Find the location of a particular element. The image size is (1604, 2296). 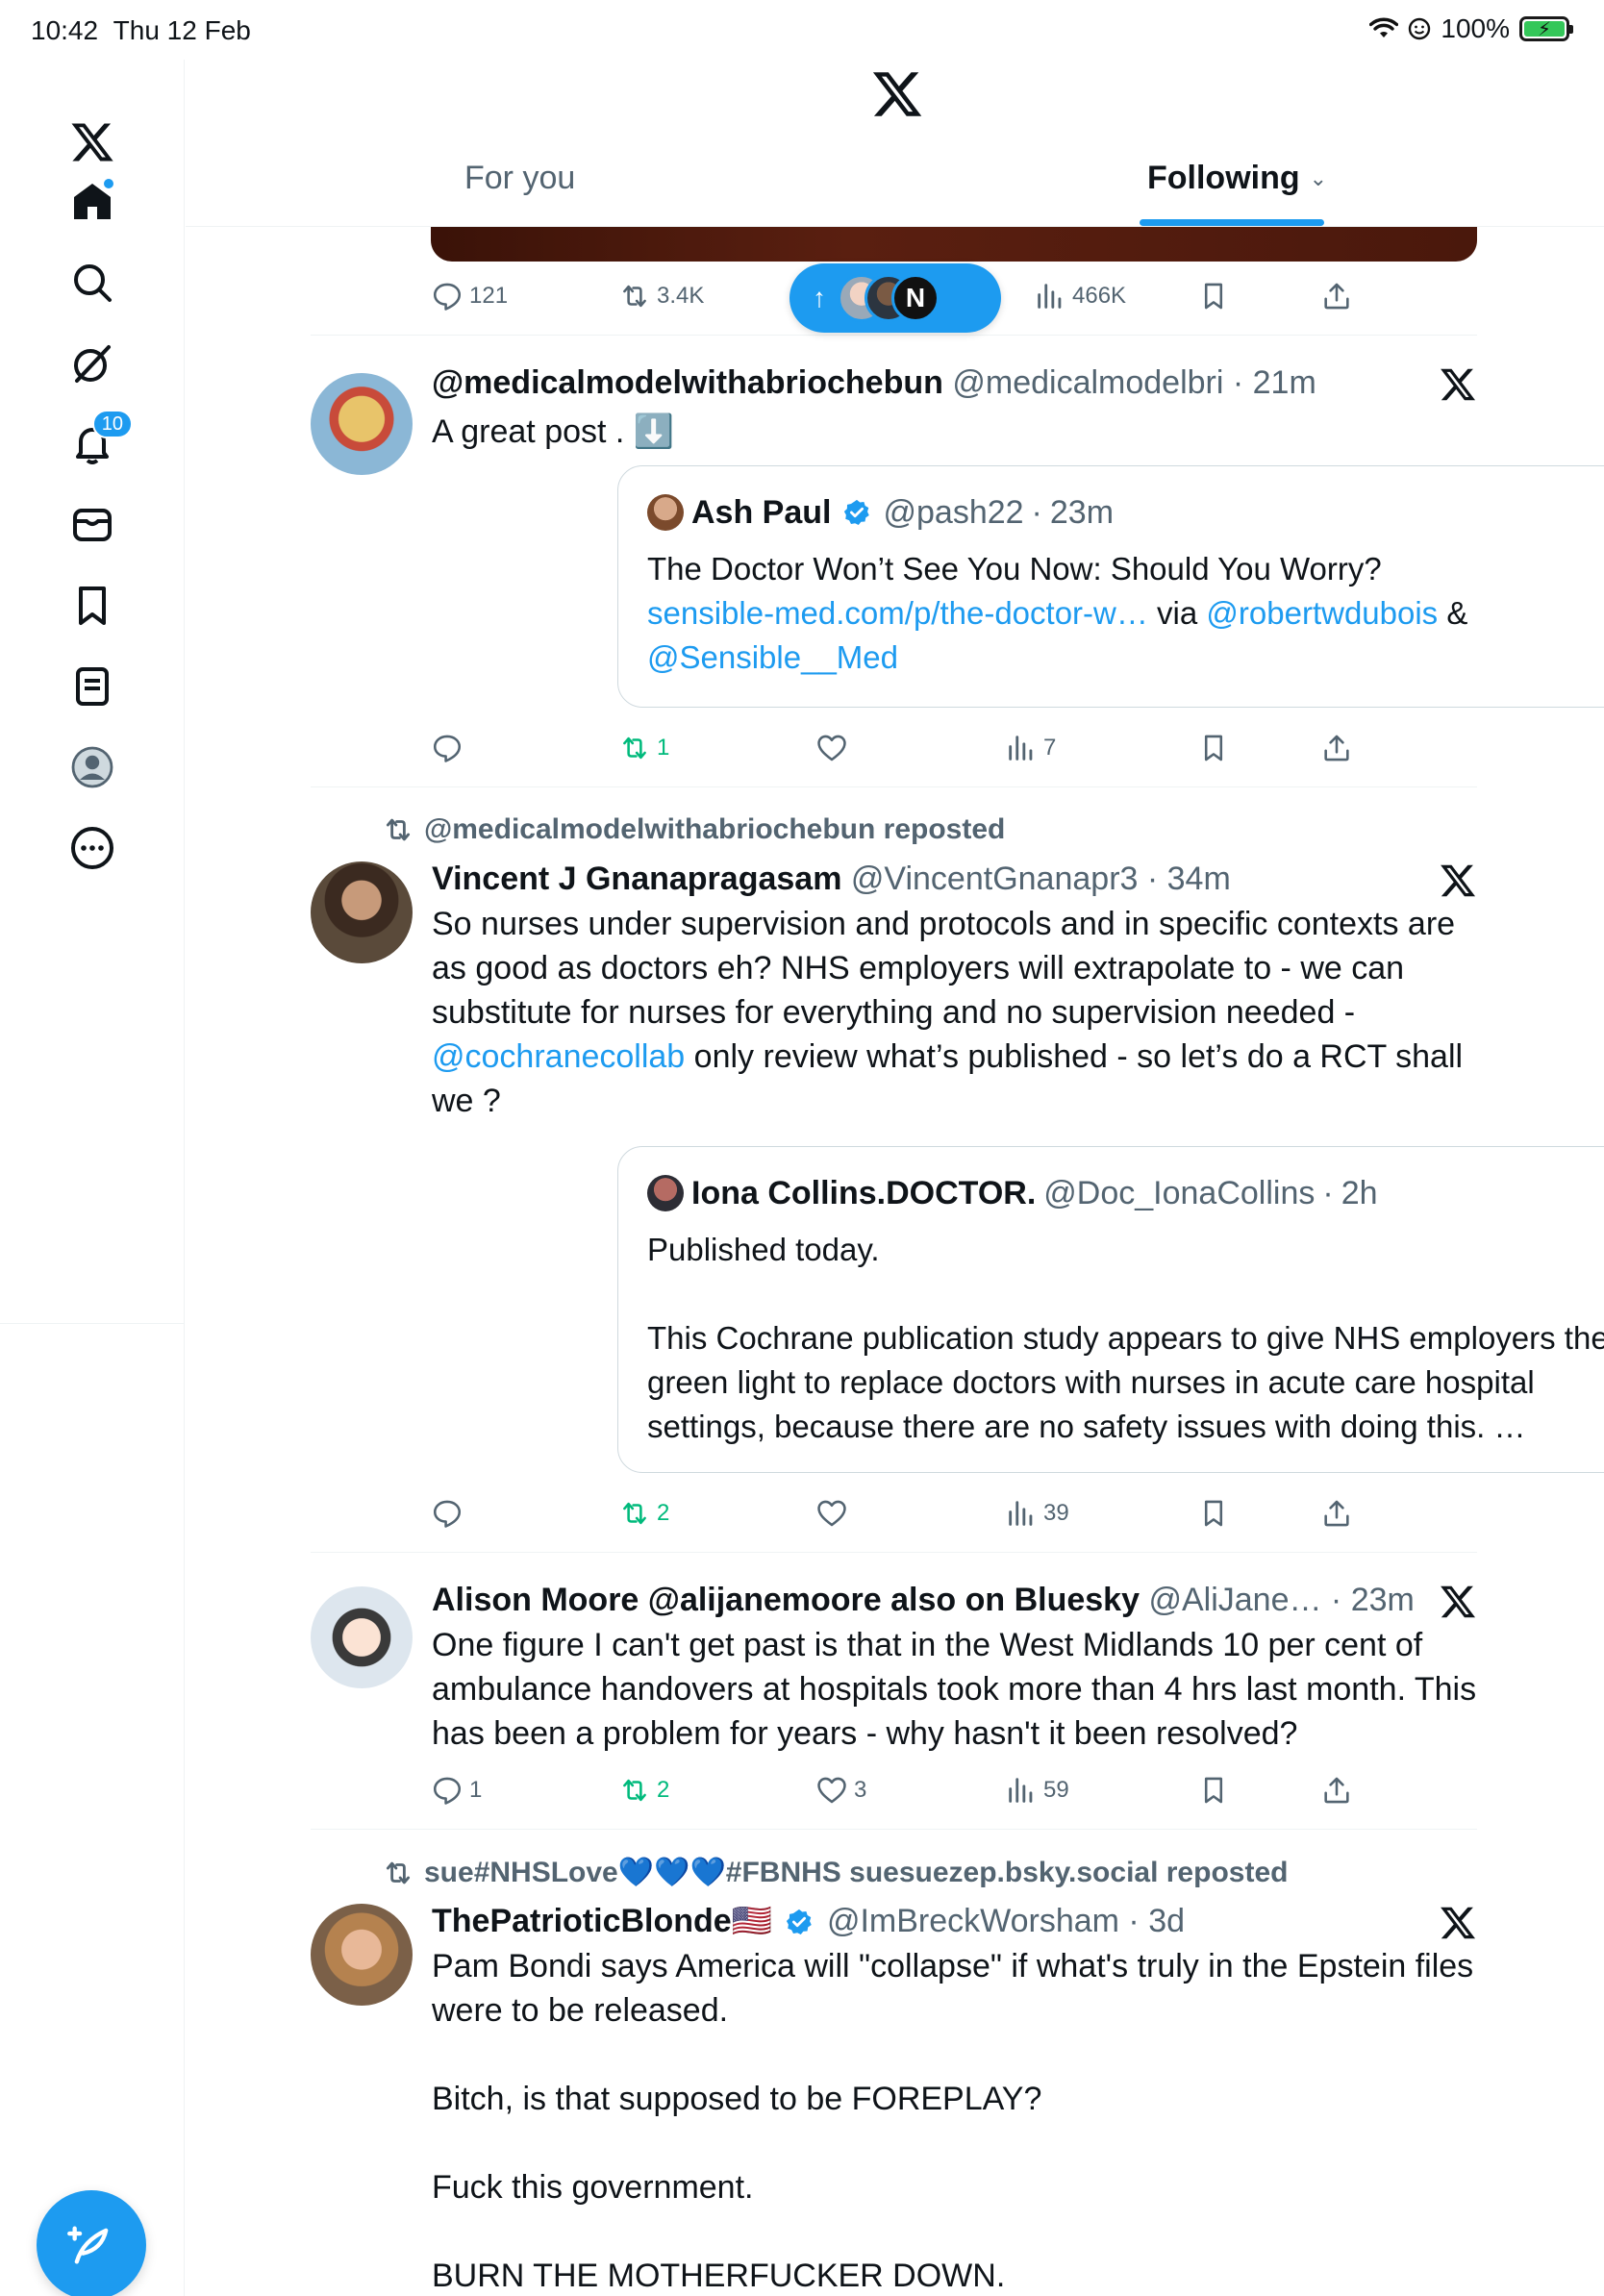

tab-for-you: For you is located at coordinates (519, 178).